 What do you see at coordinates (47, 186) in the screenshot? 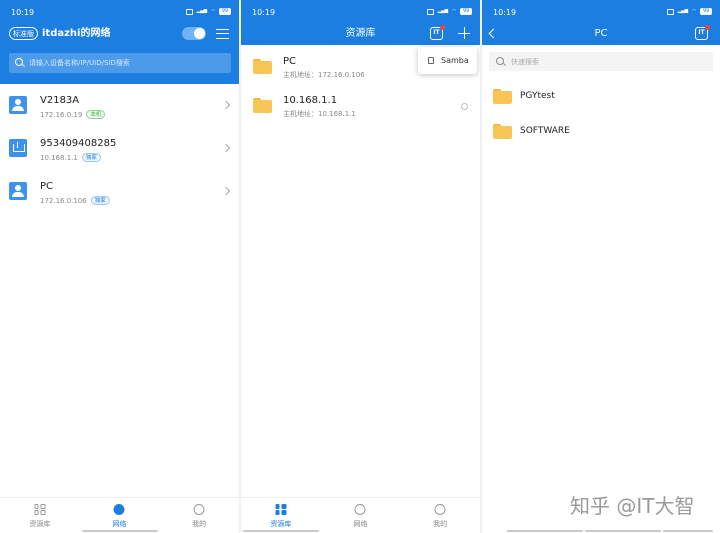
I see `device-name: PC` at bounding box center [47, 186].